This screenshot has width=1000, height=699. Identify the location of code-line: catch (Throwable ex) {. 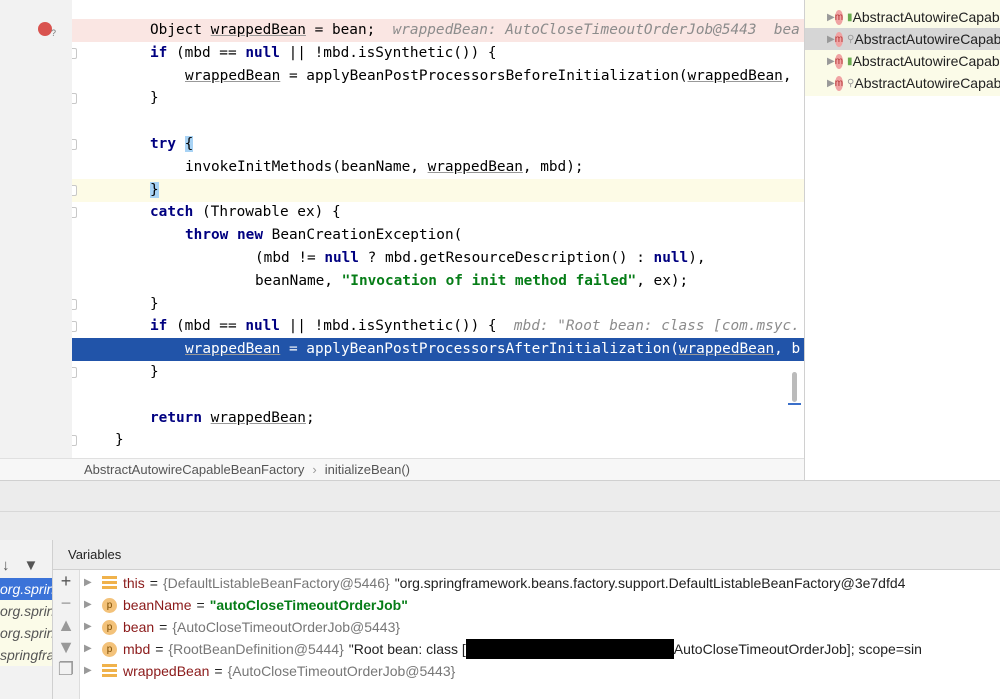
(438, 212).